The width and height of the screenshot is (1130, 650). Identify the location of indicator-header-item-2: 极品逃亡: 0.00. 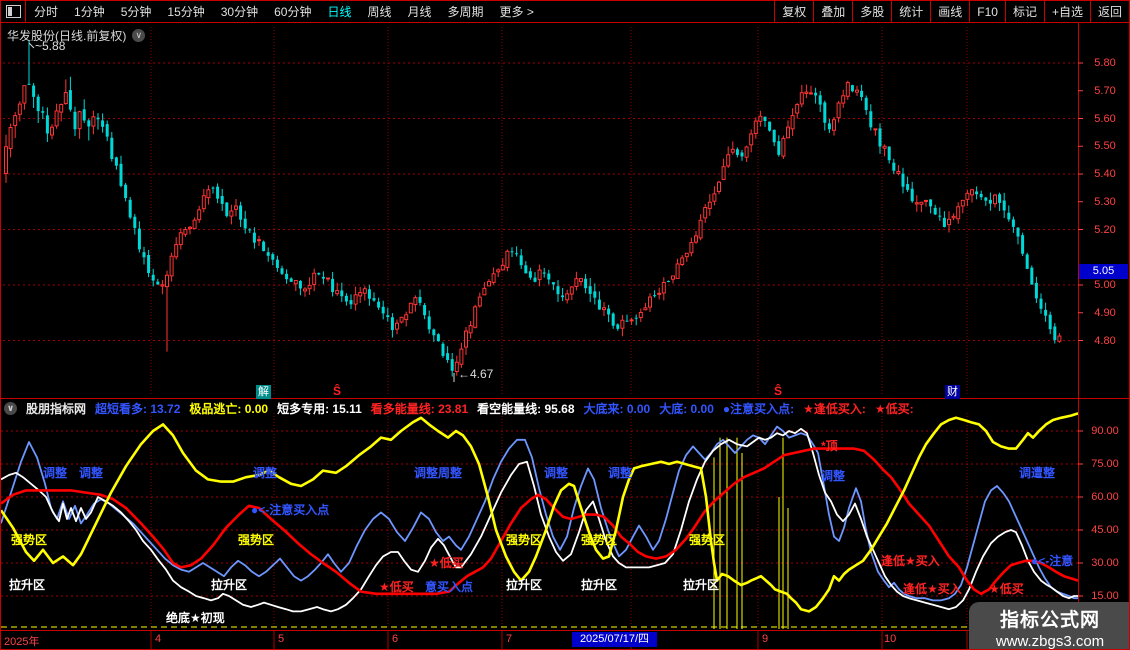
(229, 409).